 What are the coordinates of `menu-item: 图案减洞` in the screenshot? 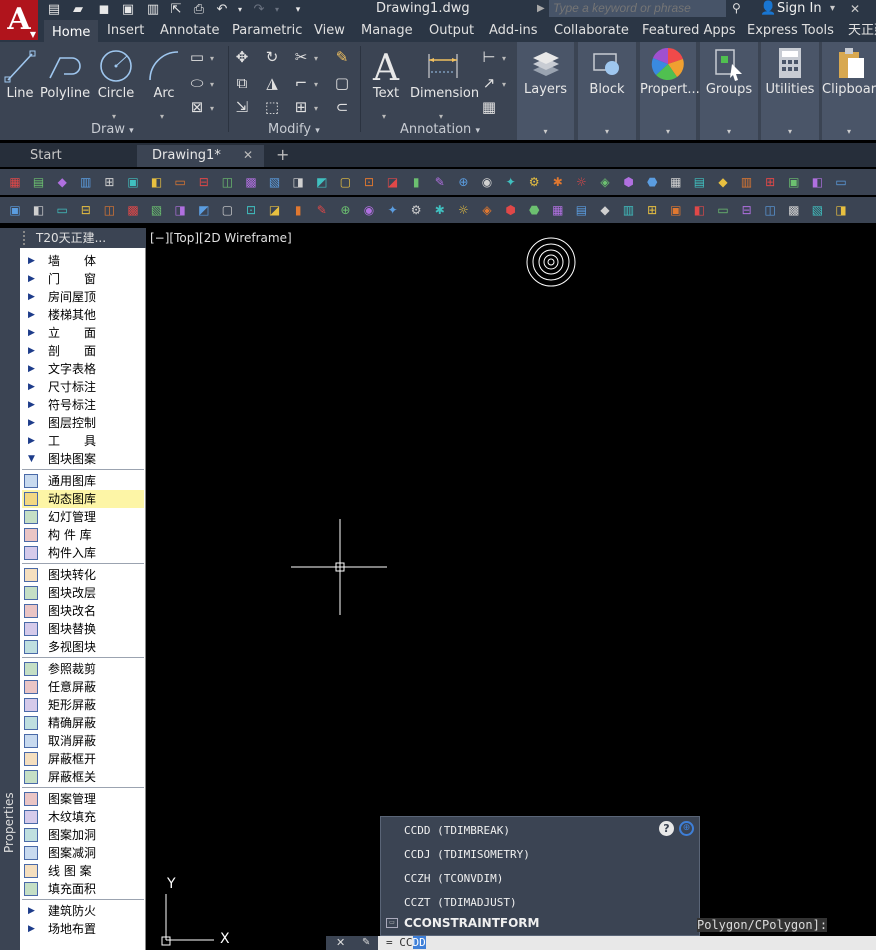 It's located at (83, 853).